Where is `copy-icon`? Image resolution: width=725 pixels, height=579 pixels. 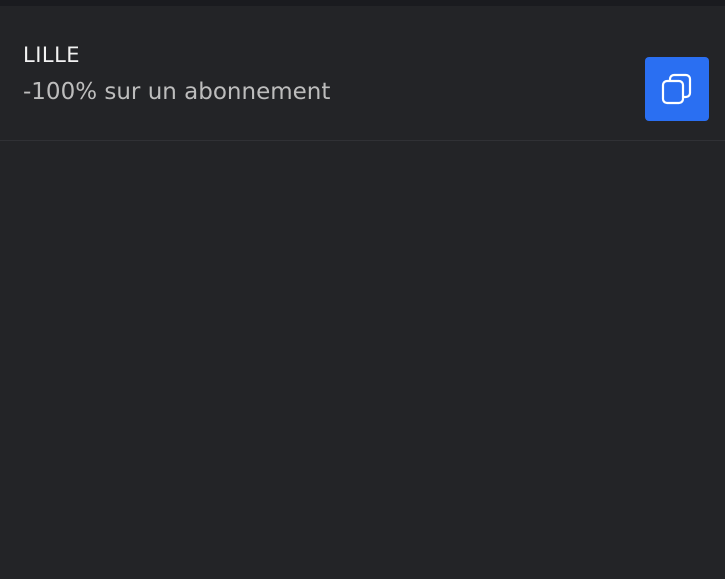 copy-icon is located at coordinates (677, 89).